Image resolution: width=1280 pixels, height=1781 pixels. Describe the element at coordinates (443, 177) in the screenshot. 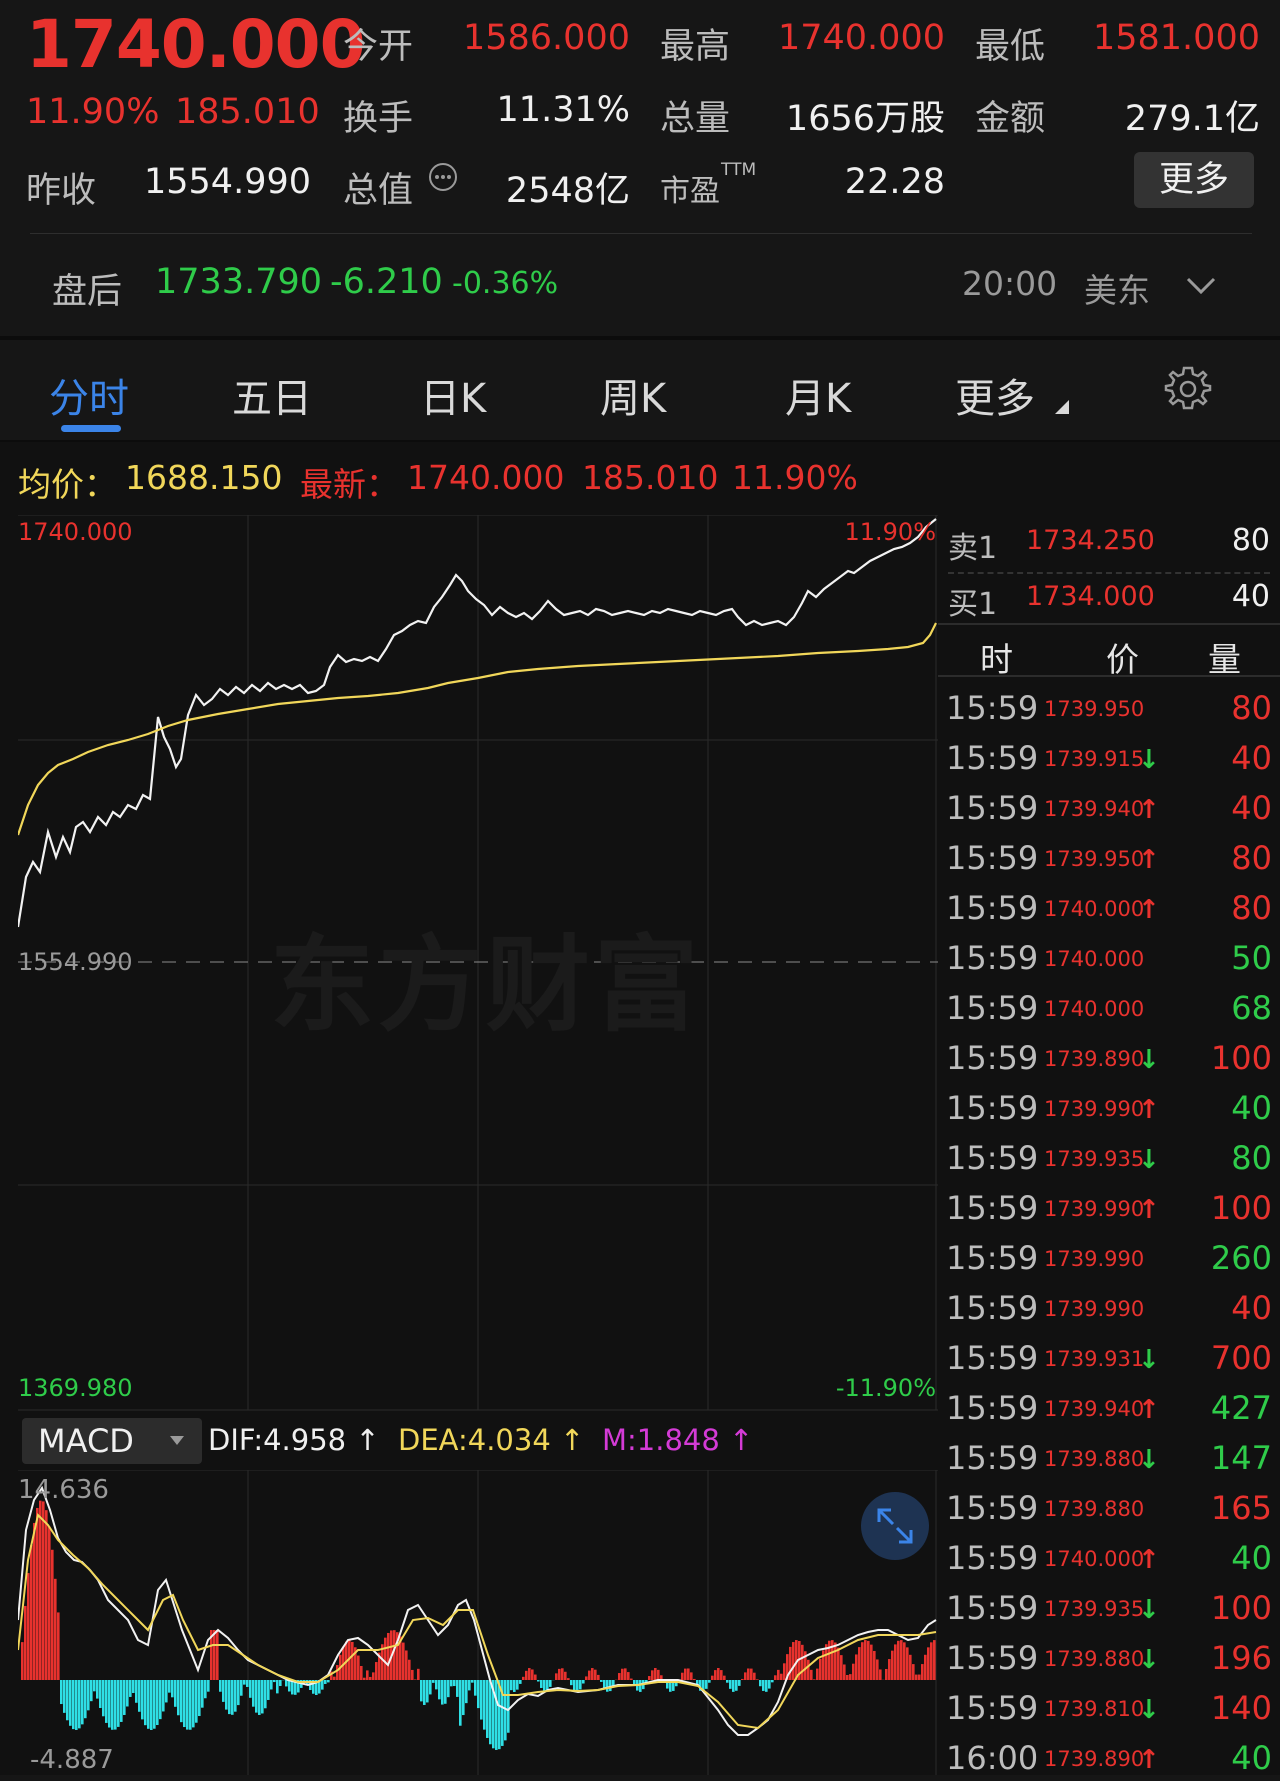

I see `info-circle-icon` at that location.